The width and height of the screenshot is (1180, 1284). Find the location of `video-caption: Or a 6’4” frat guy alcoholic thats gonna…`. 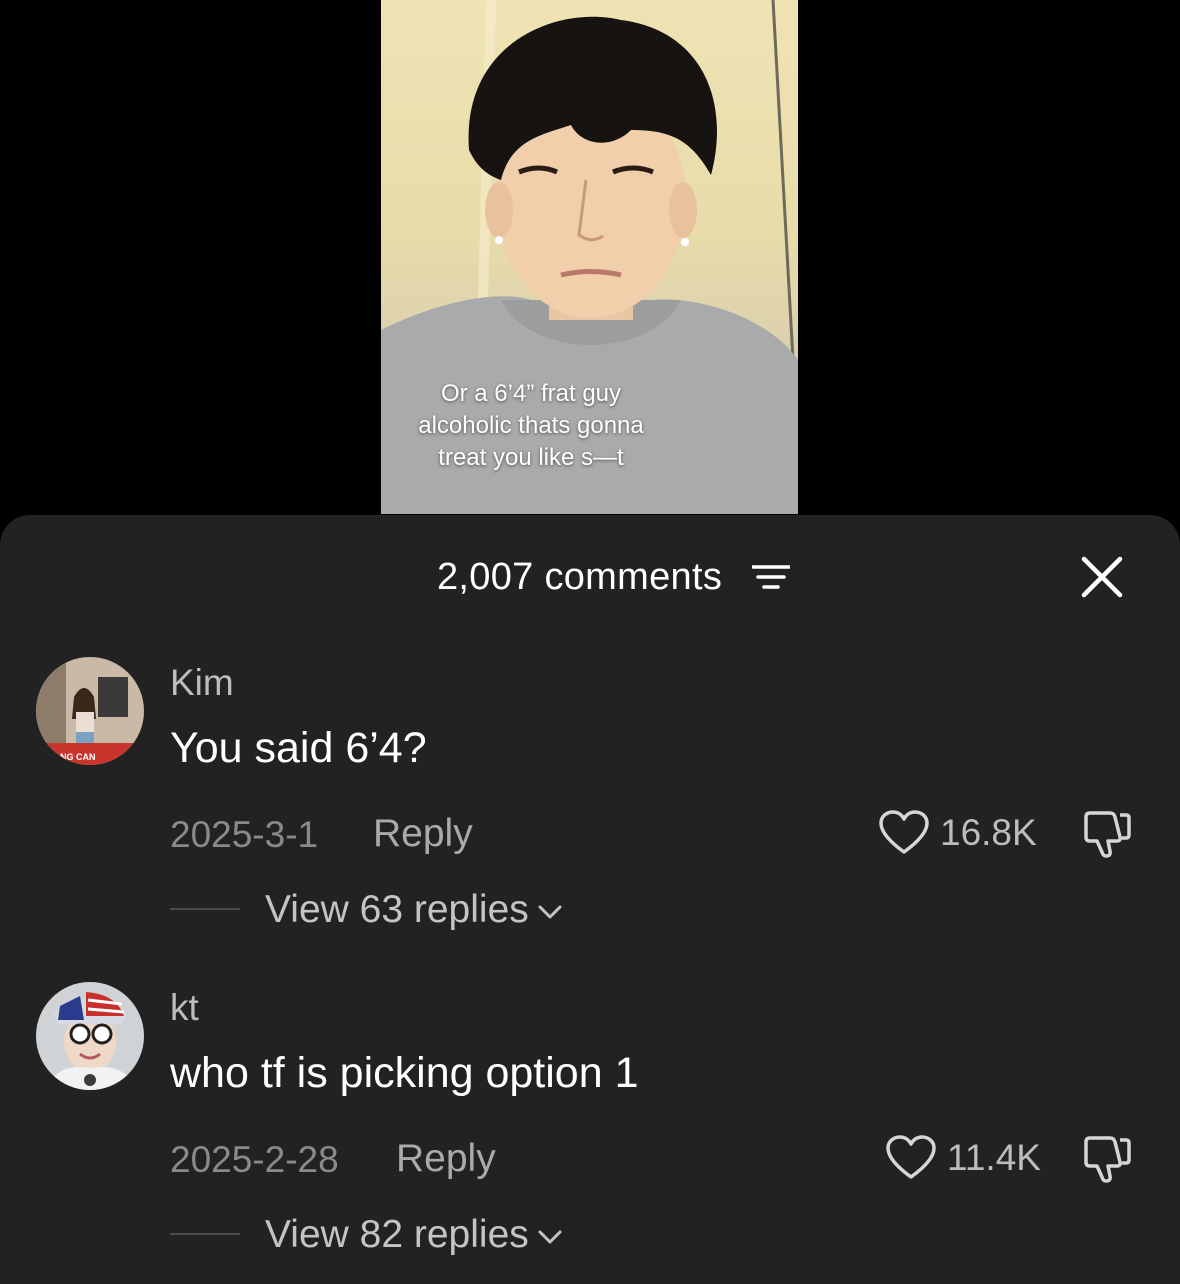

video-caption: Or a 6’4” frat guy alcoholic thats gonna… is located at coordinates (531, 425).